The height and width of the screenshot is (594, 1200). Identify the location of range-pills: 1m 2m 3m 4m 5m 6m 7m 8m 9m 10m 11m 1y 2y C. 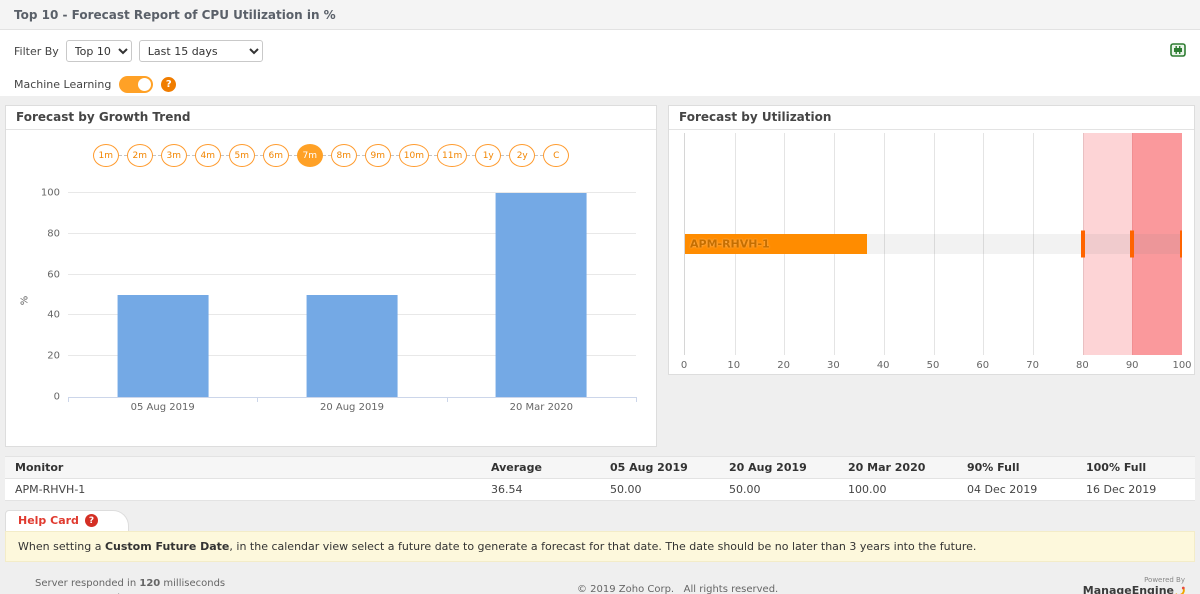
(331, 155).